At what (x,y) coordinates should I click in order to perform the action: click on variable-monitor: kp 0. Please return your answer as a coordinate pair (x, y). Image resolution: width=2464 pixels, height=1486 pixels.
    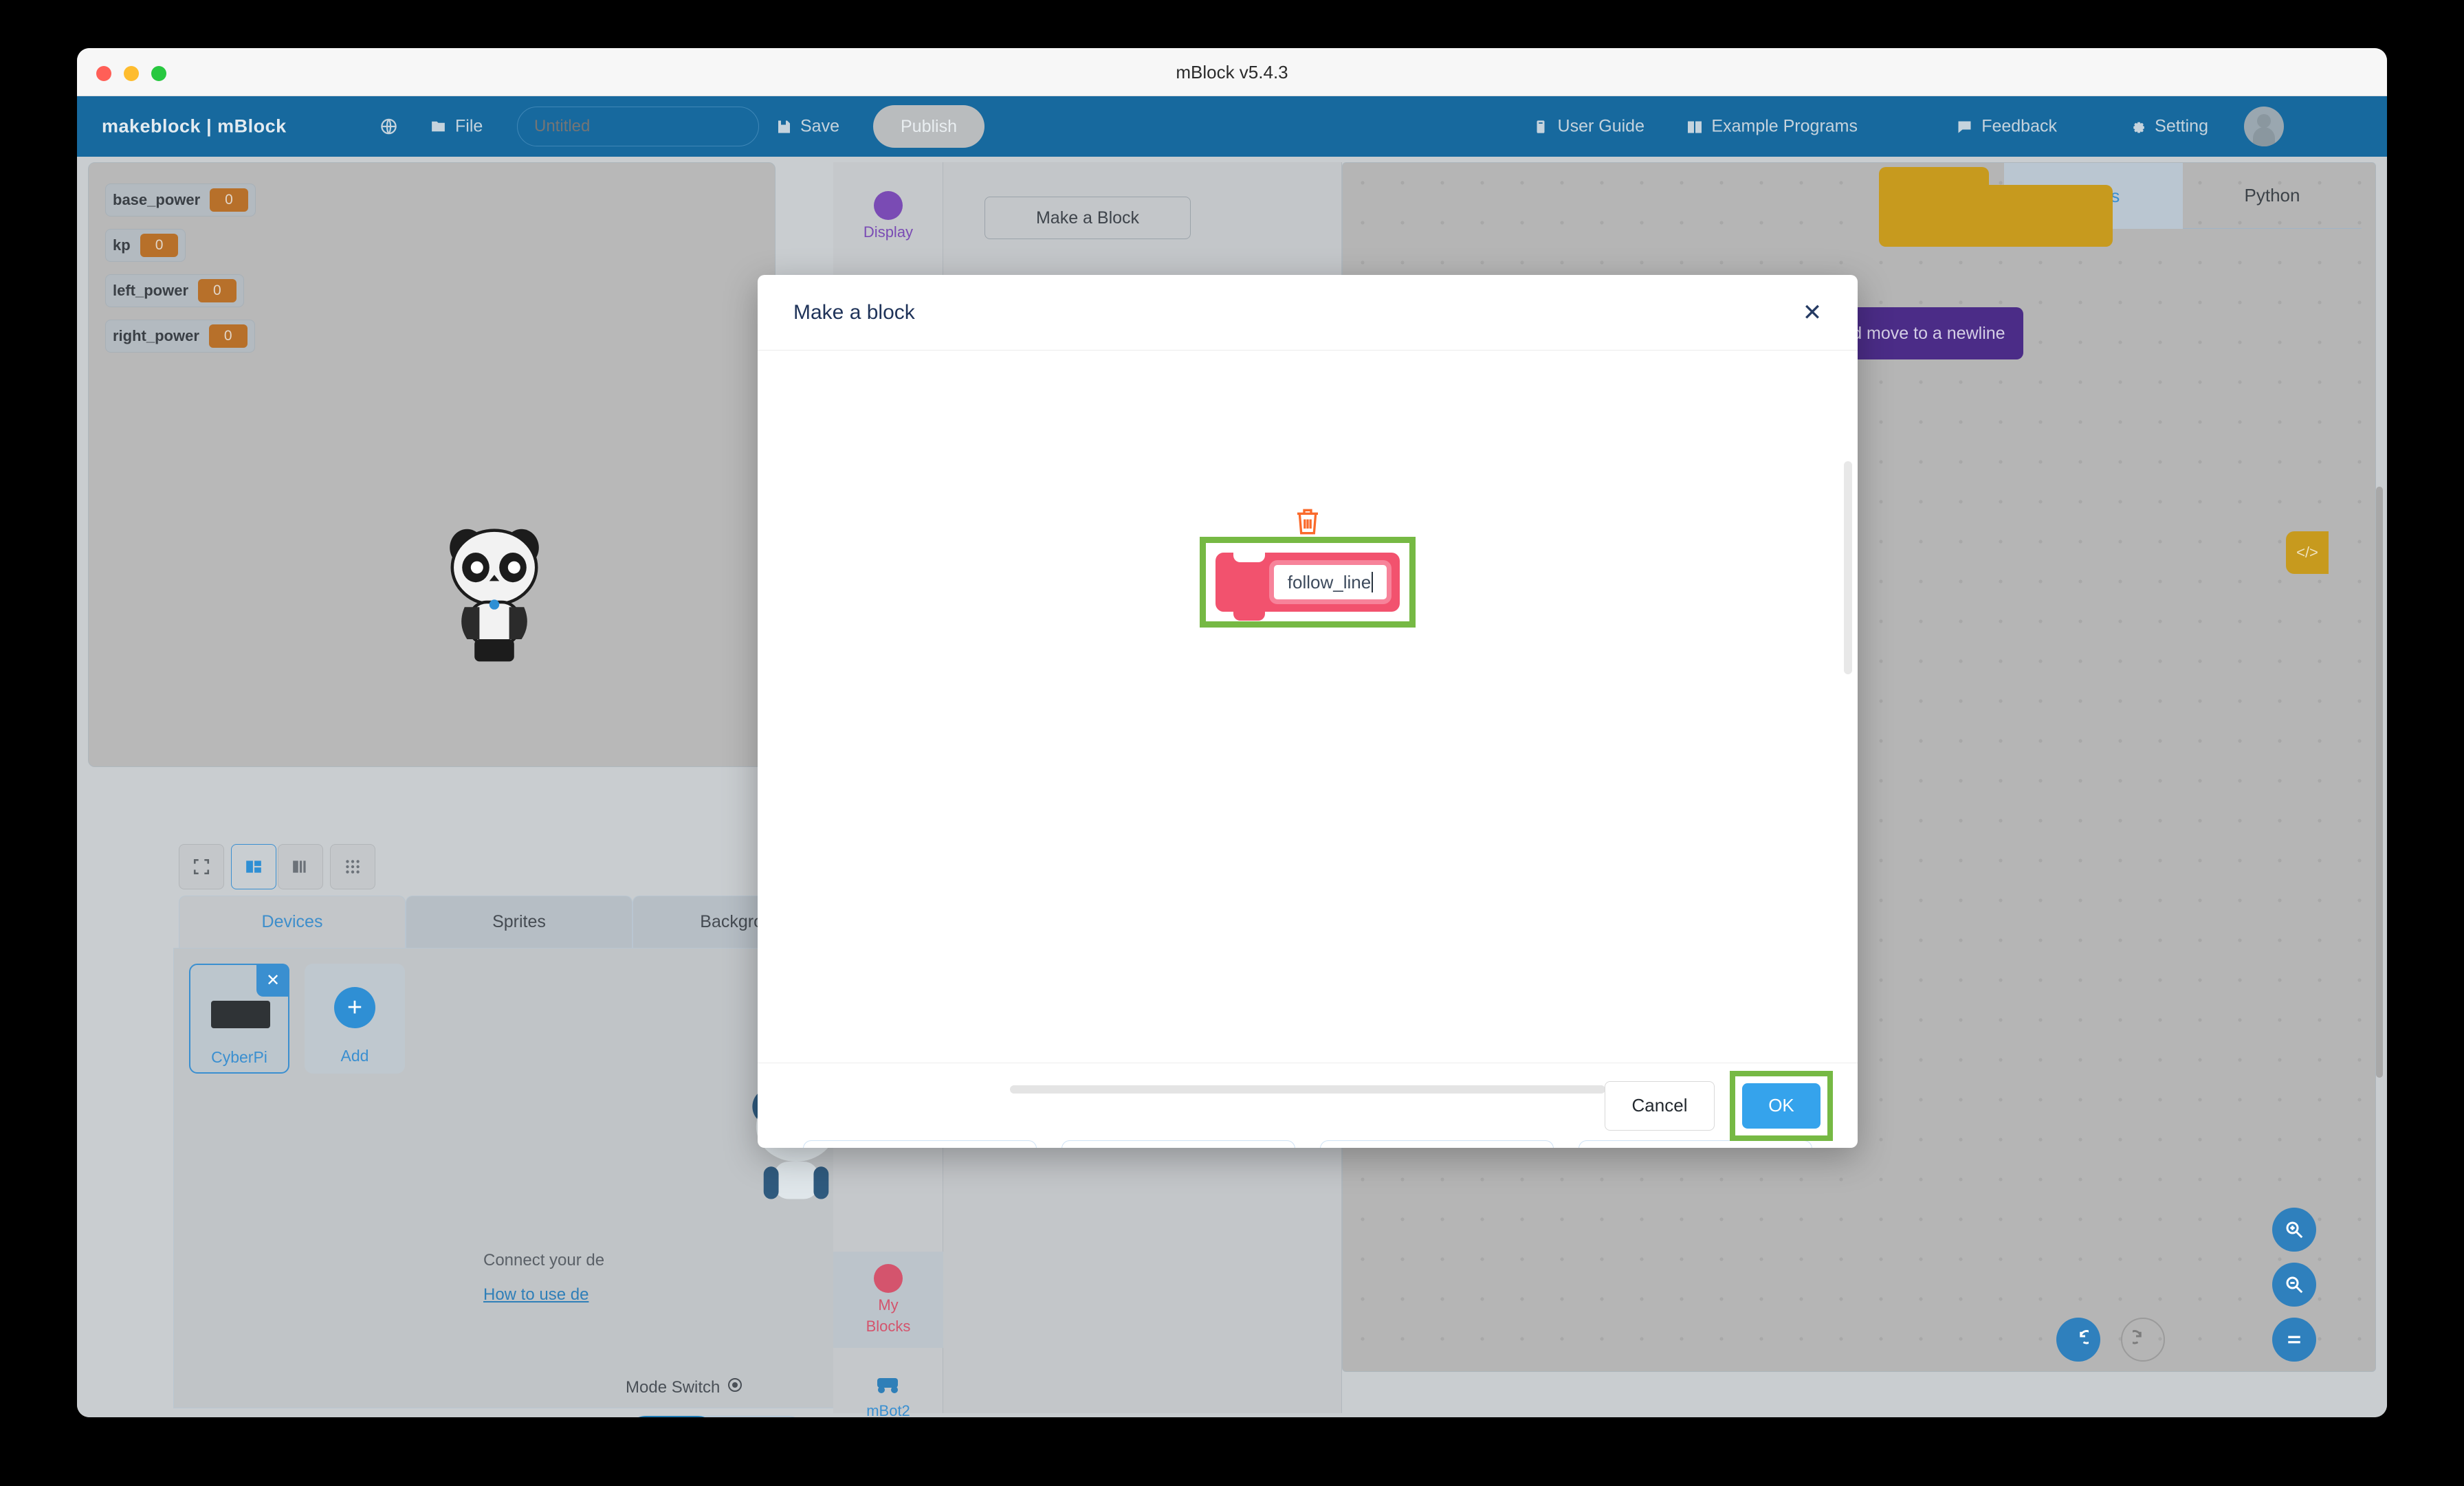
    Looking at the image, I should click on (145, 246).